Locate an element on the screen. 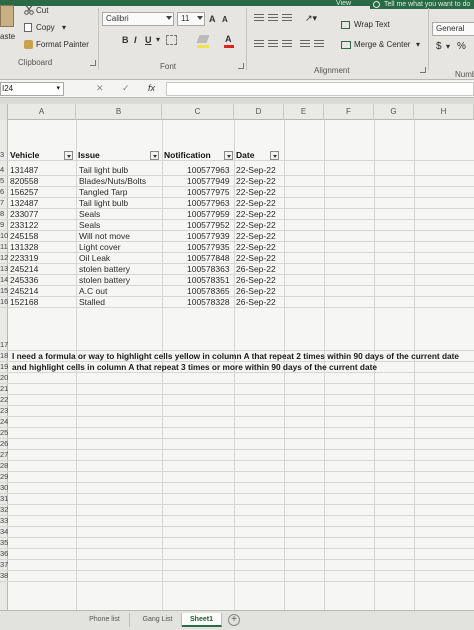 The height and width of the screenshot is (630, 474). header-date: Date is located at coordinates (245, 155).